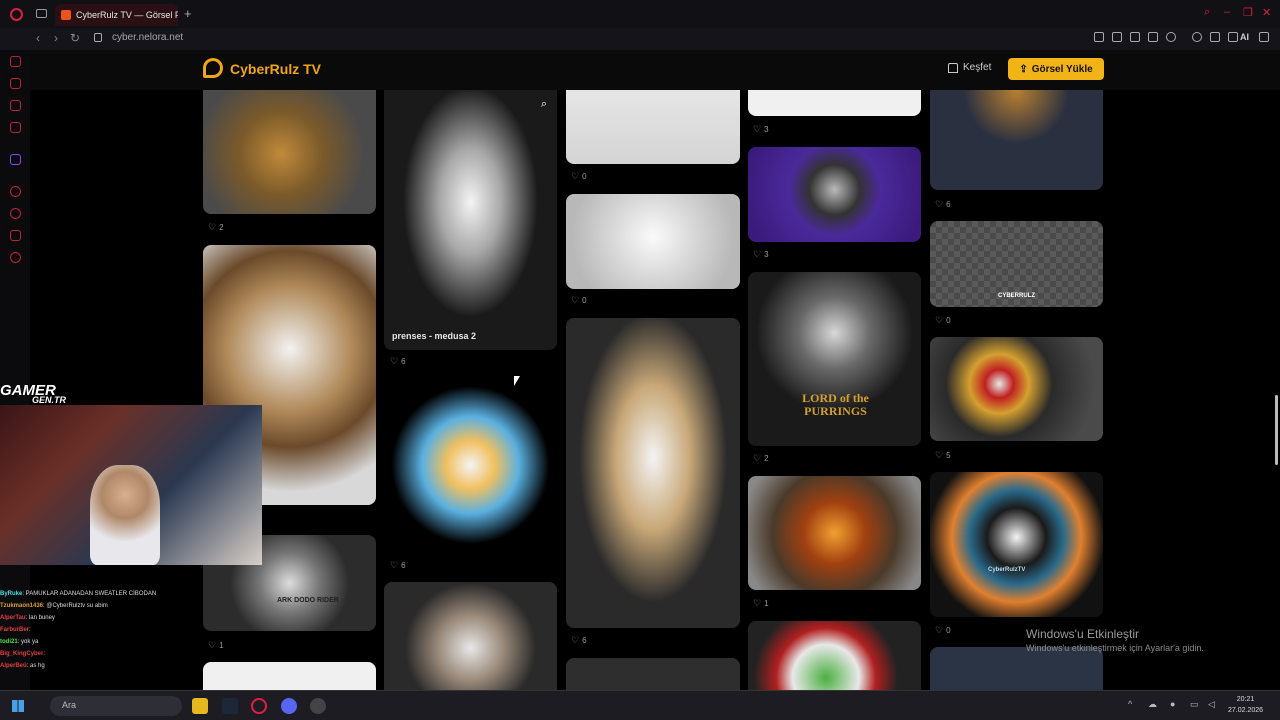  What do you see at coordinates (15, 257) in the screenshot?
I see `sidebar-settings-icon` at bounding box center [15, 257].